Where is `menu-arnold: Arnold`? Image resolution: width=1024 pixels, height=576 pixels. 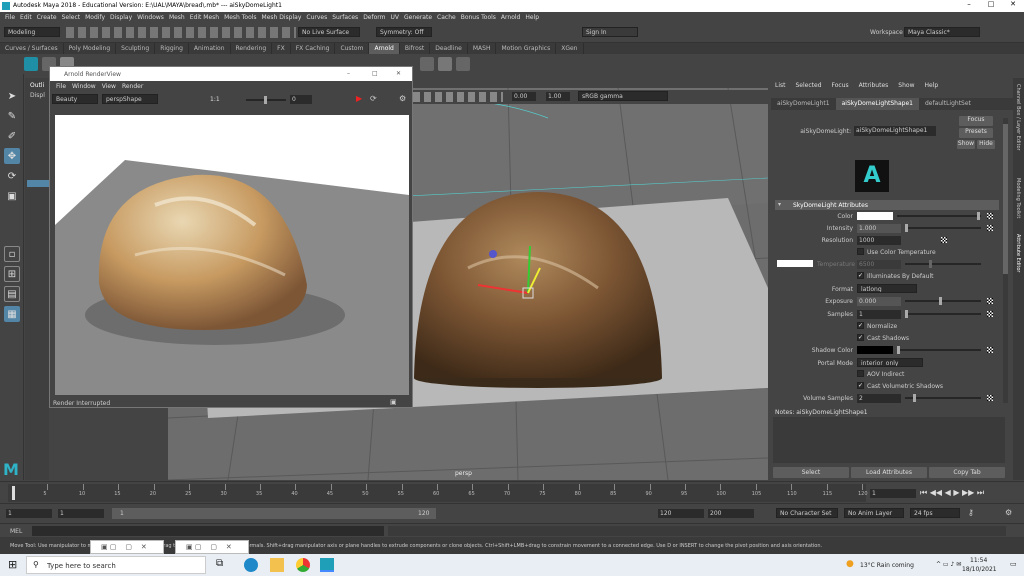
menu-arnold: Arnold is located at coordinates (510, 17).